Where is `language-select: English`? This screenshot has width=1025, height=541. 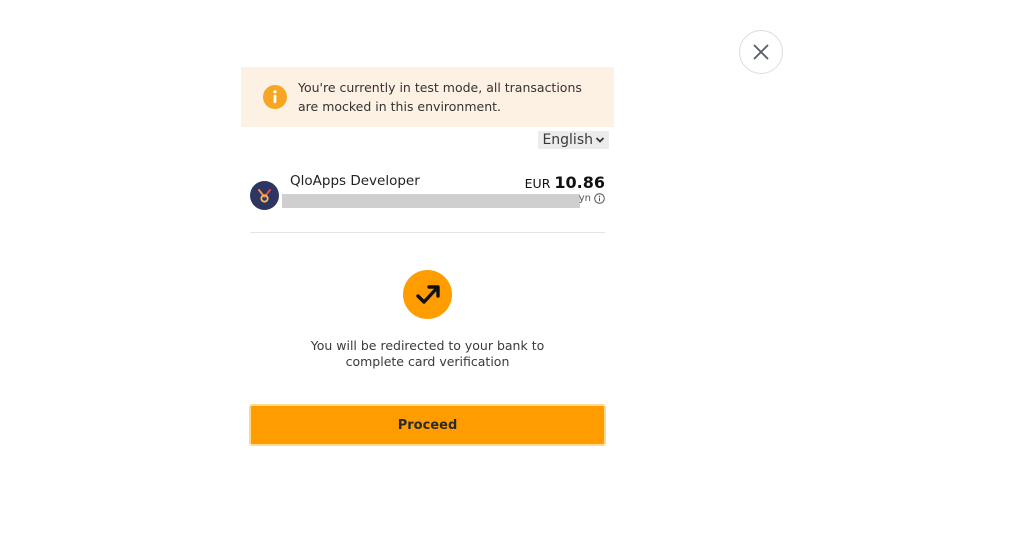
language-select: English is located at coordinates (573, 140).